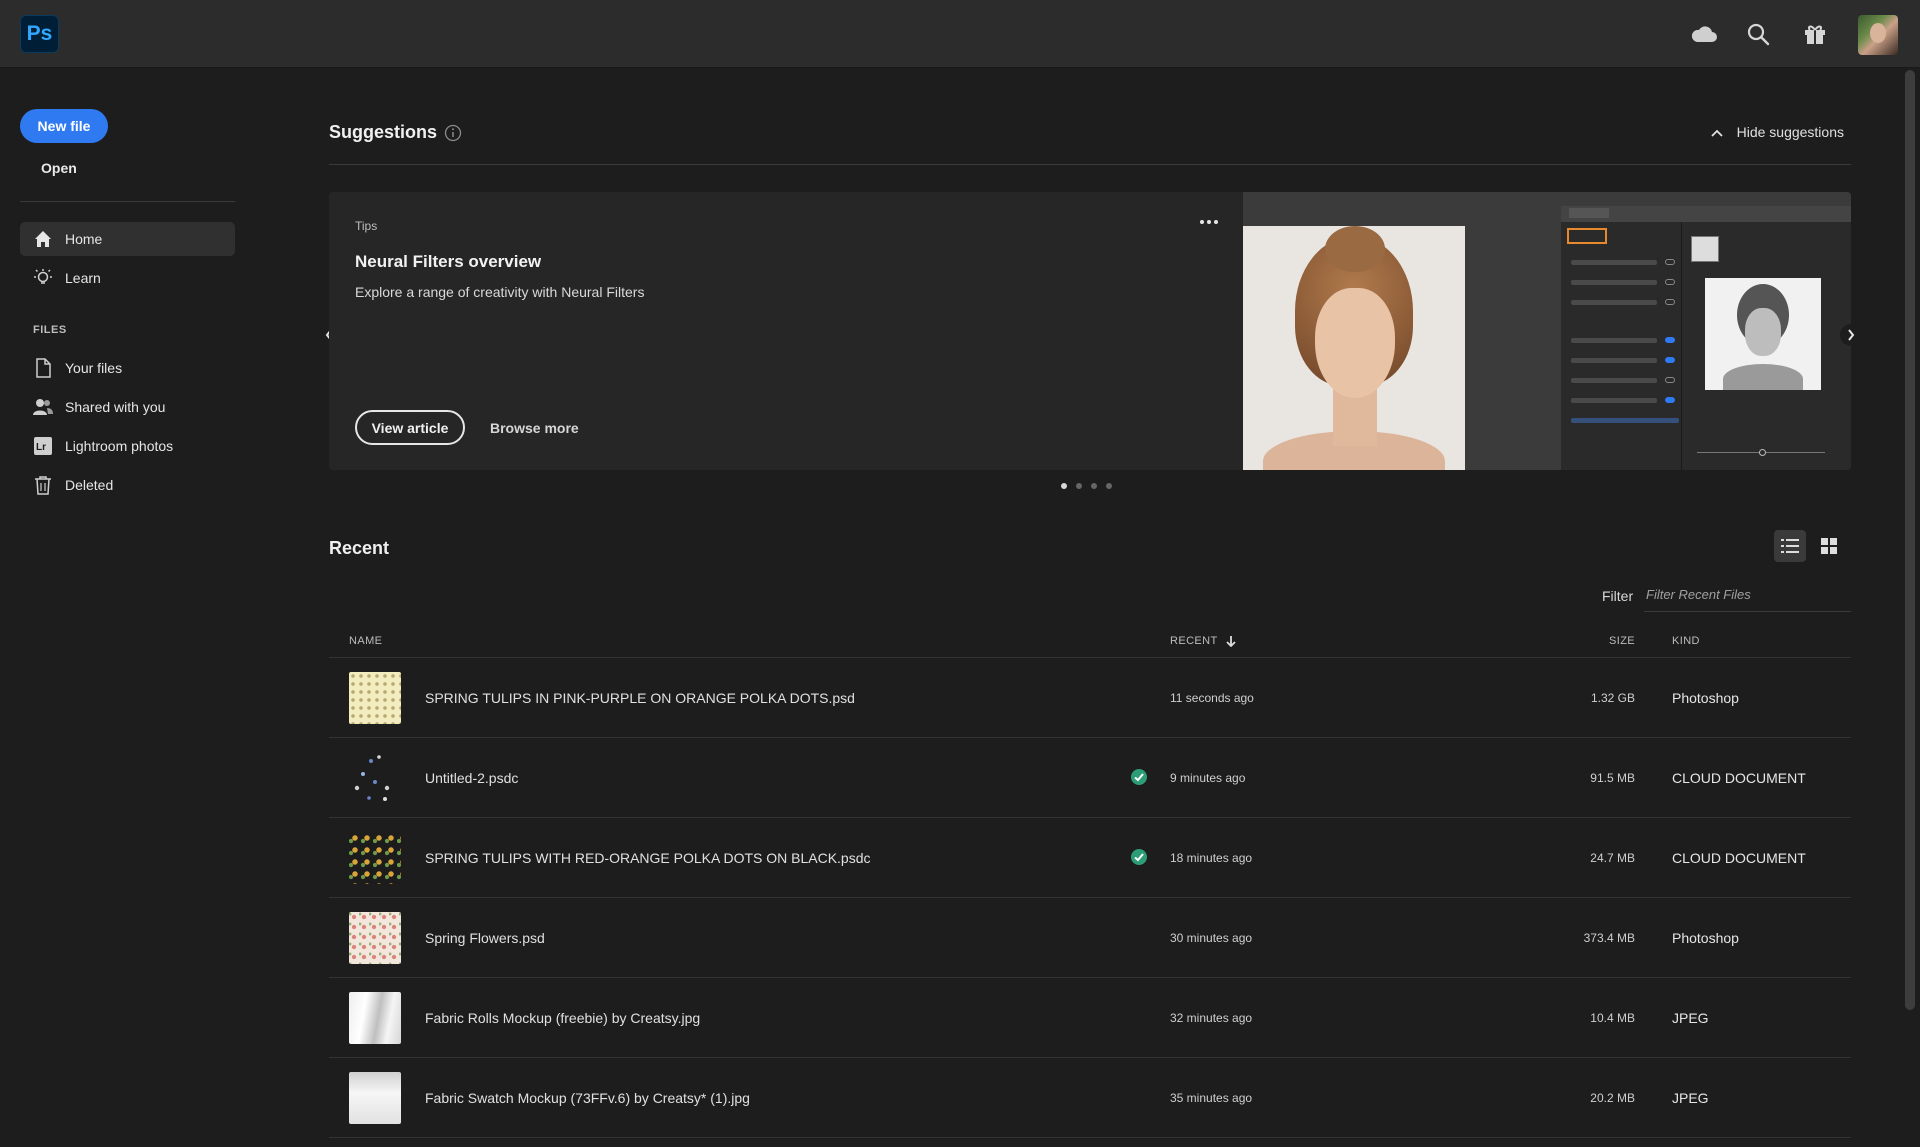 The height and width of the screenshot is (1147, 1920). I want to click on gift-icon, so click(1815, 34).